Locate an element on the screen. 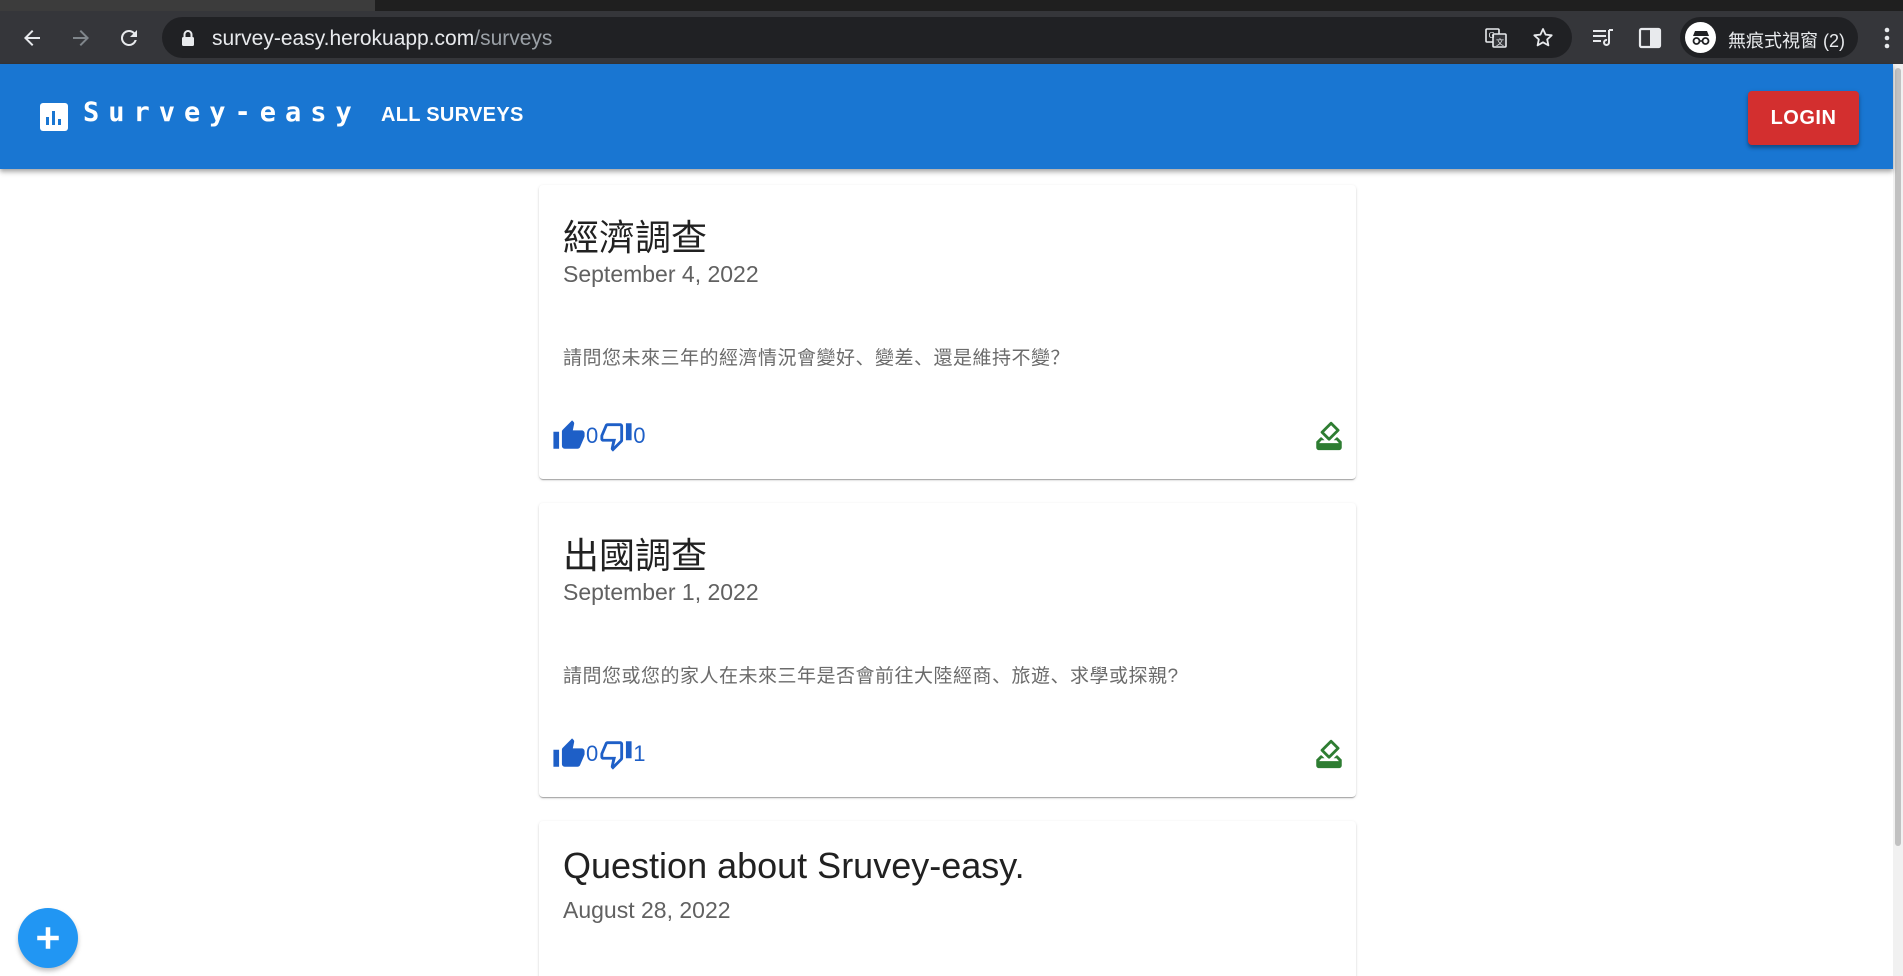  address-bar: survey-easy.herokuapp.com/surveys 文G is located at coordinates (867, 37).